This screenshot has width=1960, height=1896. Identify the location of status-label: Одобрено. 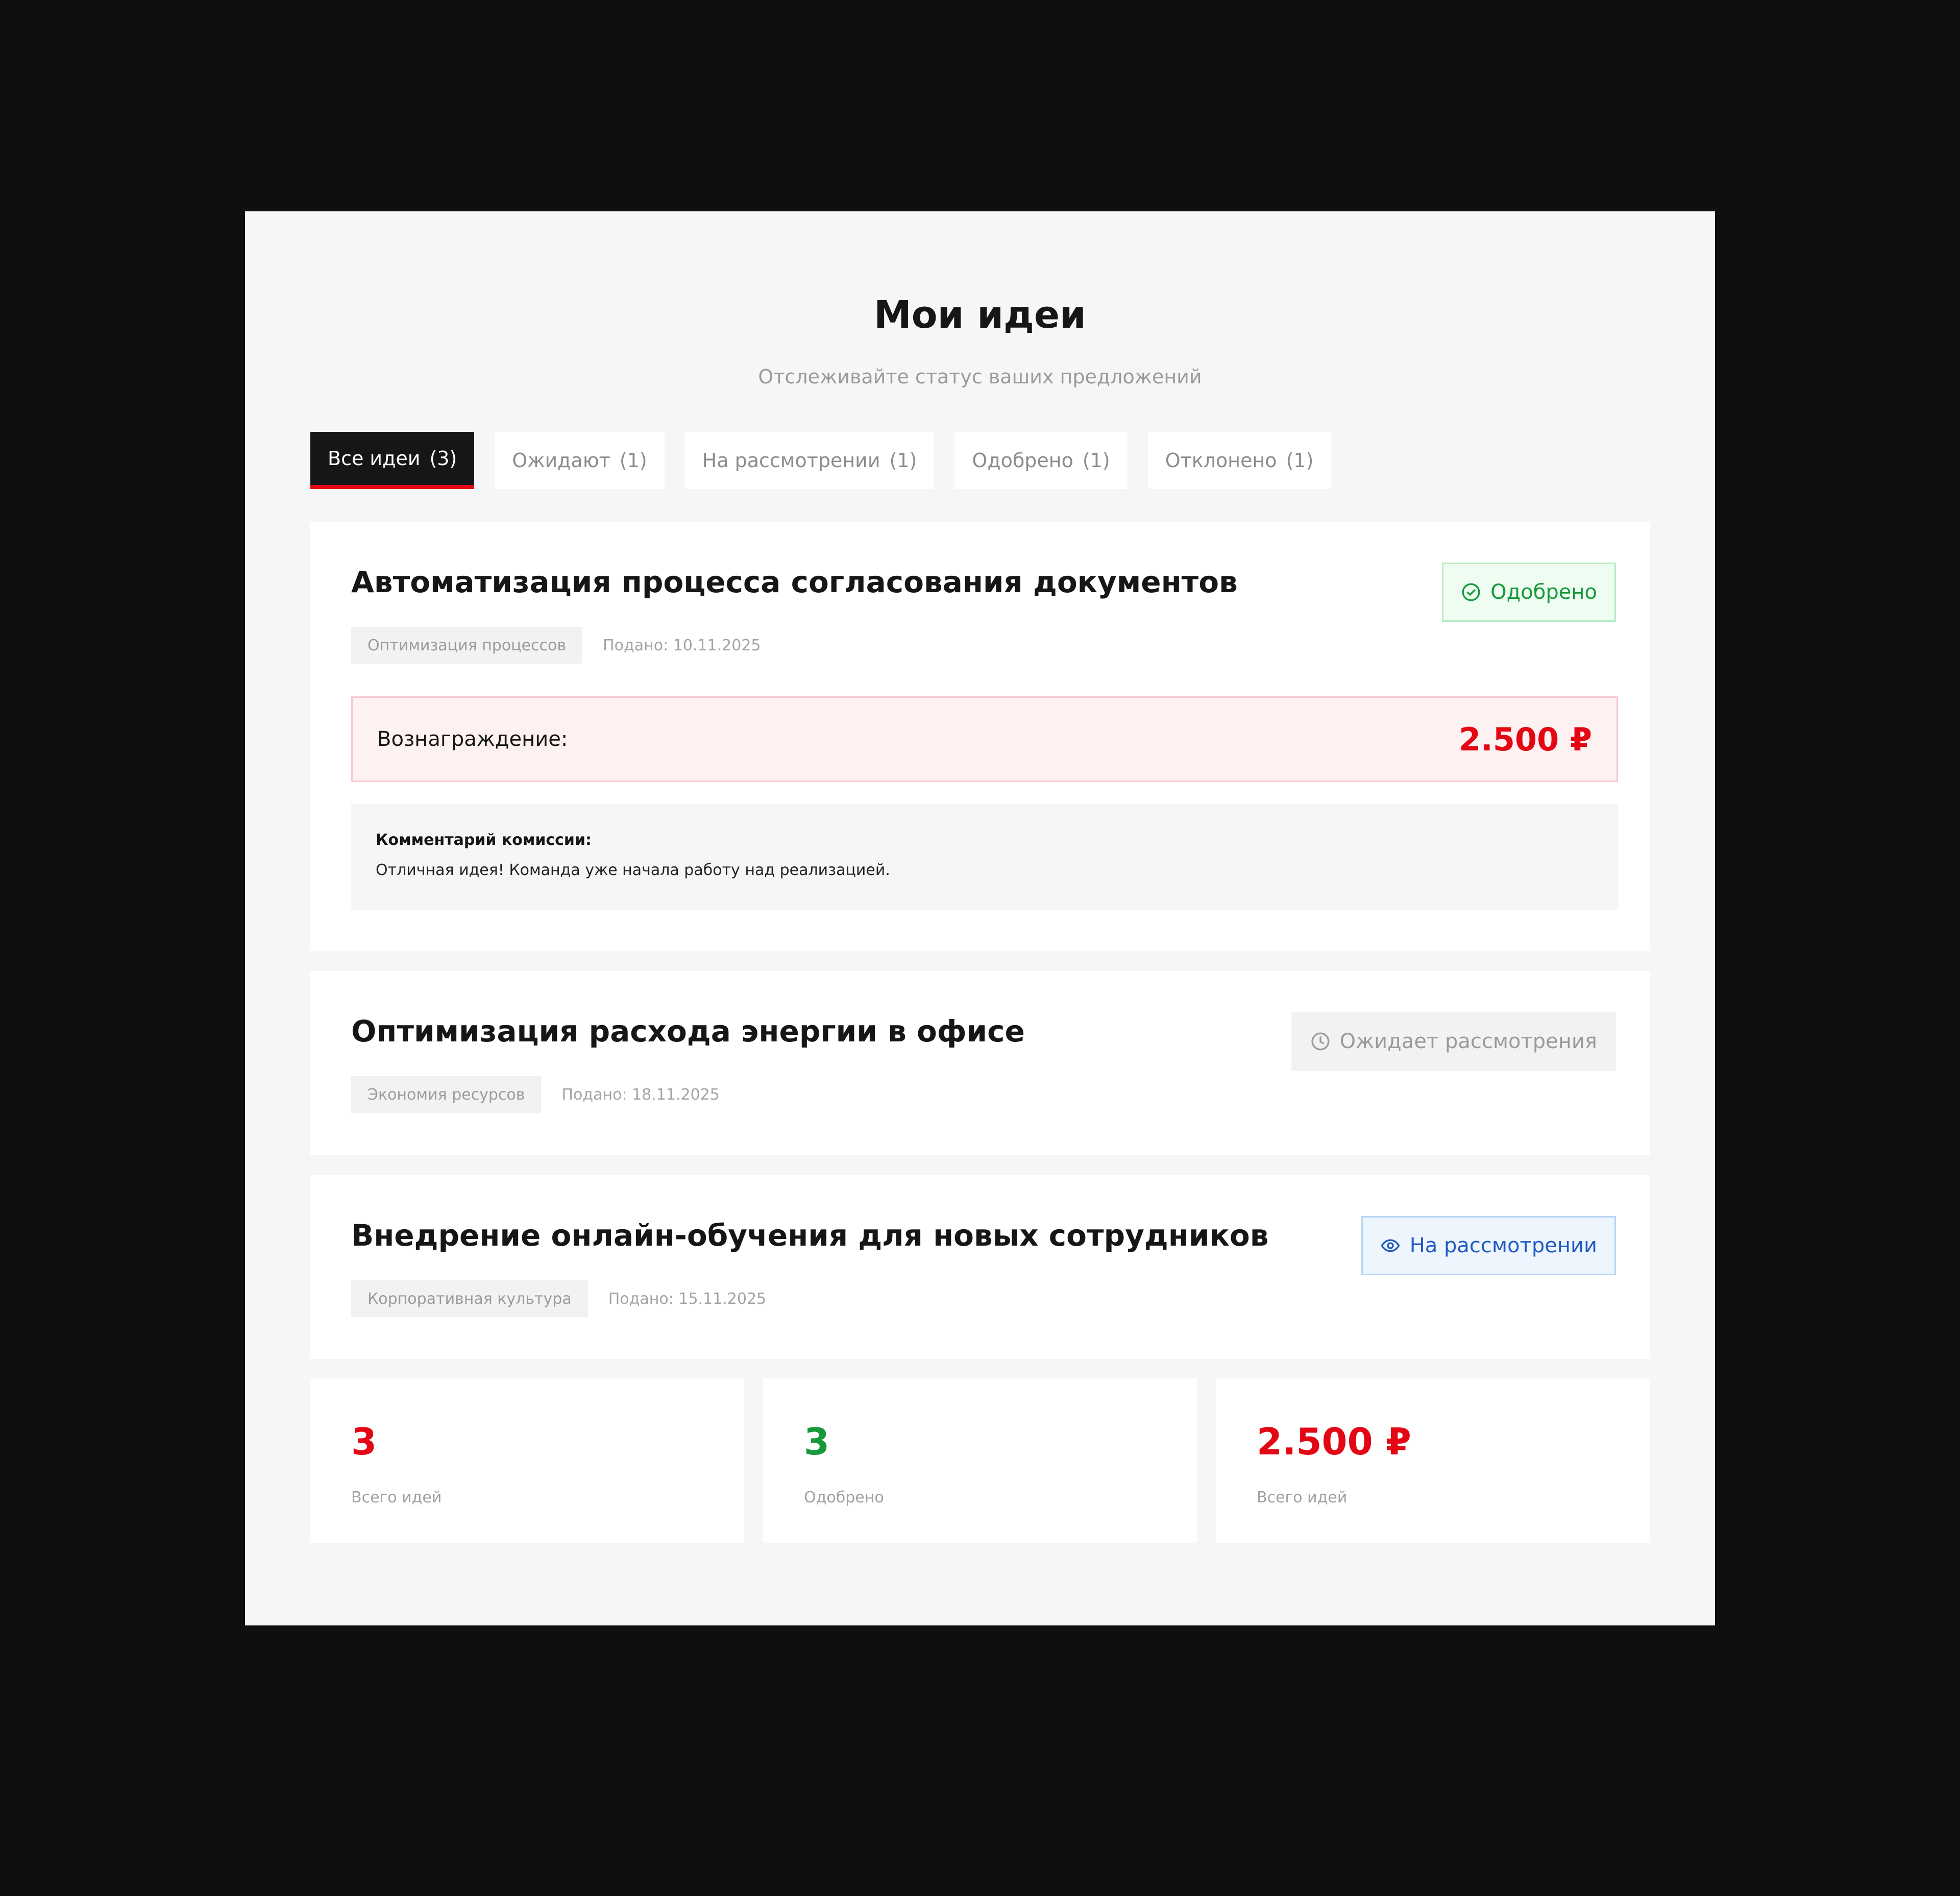
(1543, 592).